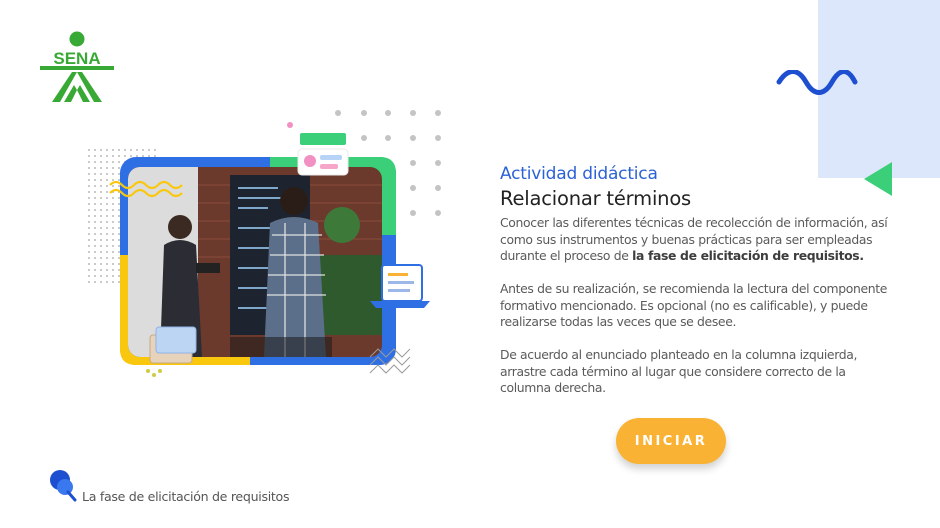 The image size is (940, 528). Describe the element at coordinates (63, 486) in the screenshot. I see `pushpin-icon` at that location.